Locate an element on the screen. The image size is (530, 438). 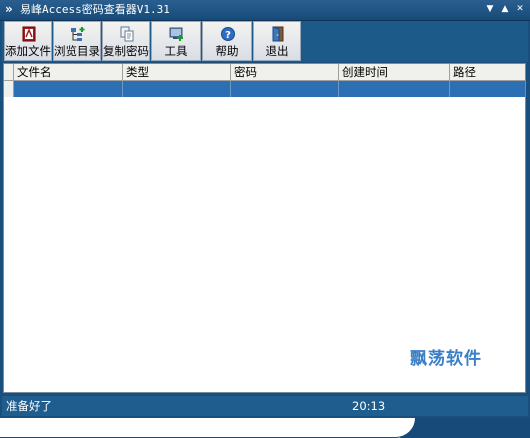
column-header-path: 路径 is located at coordinates (487, 72).